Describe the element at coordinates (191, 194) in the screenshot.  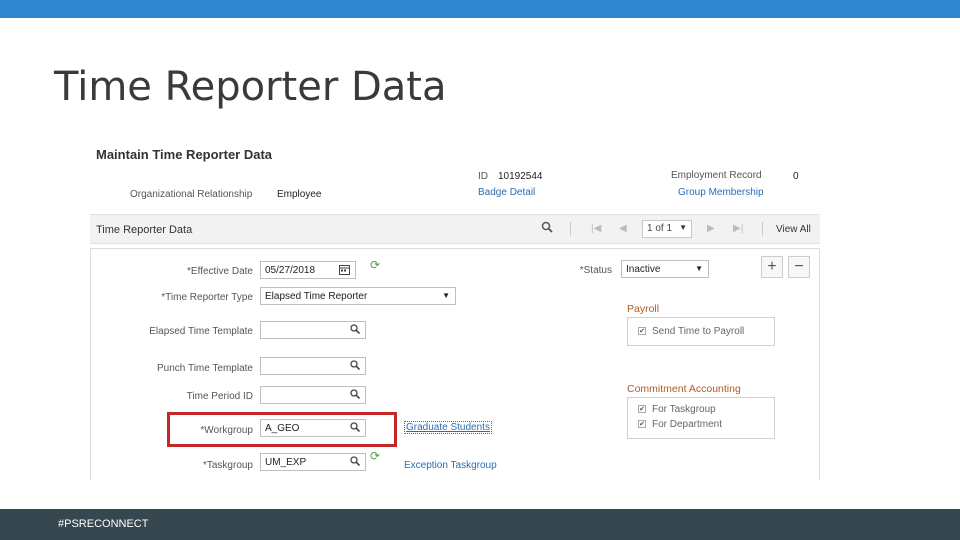
I see `org-relationship-label: Organizational Relationship` at that location.